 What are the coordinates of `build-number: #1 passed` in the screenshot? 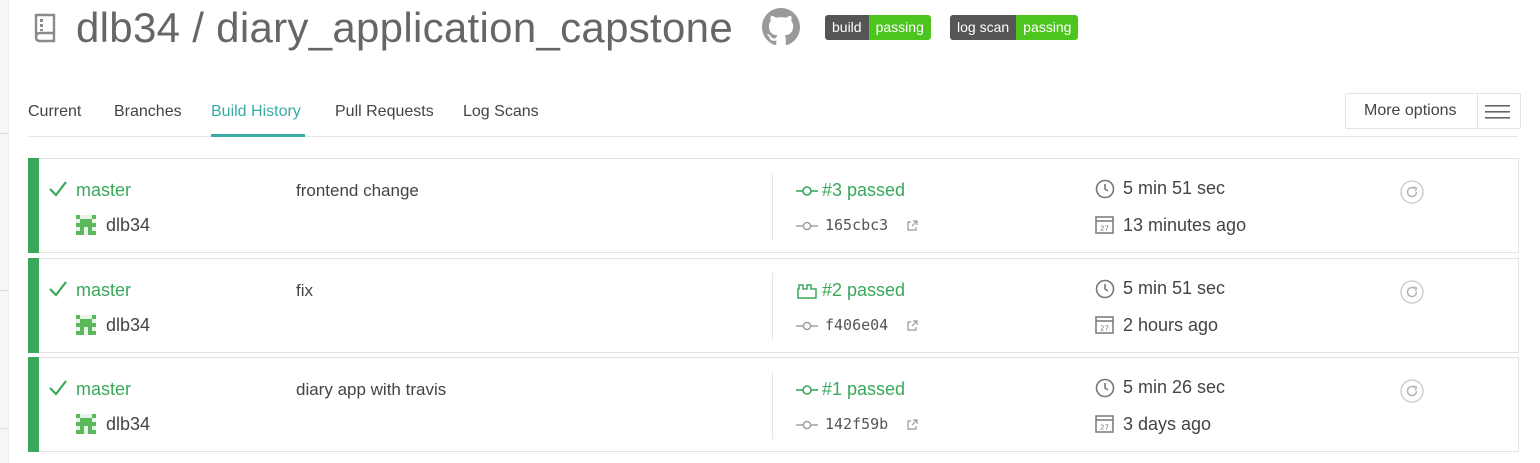 It's located at (863, 389).